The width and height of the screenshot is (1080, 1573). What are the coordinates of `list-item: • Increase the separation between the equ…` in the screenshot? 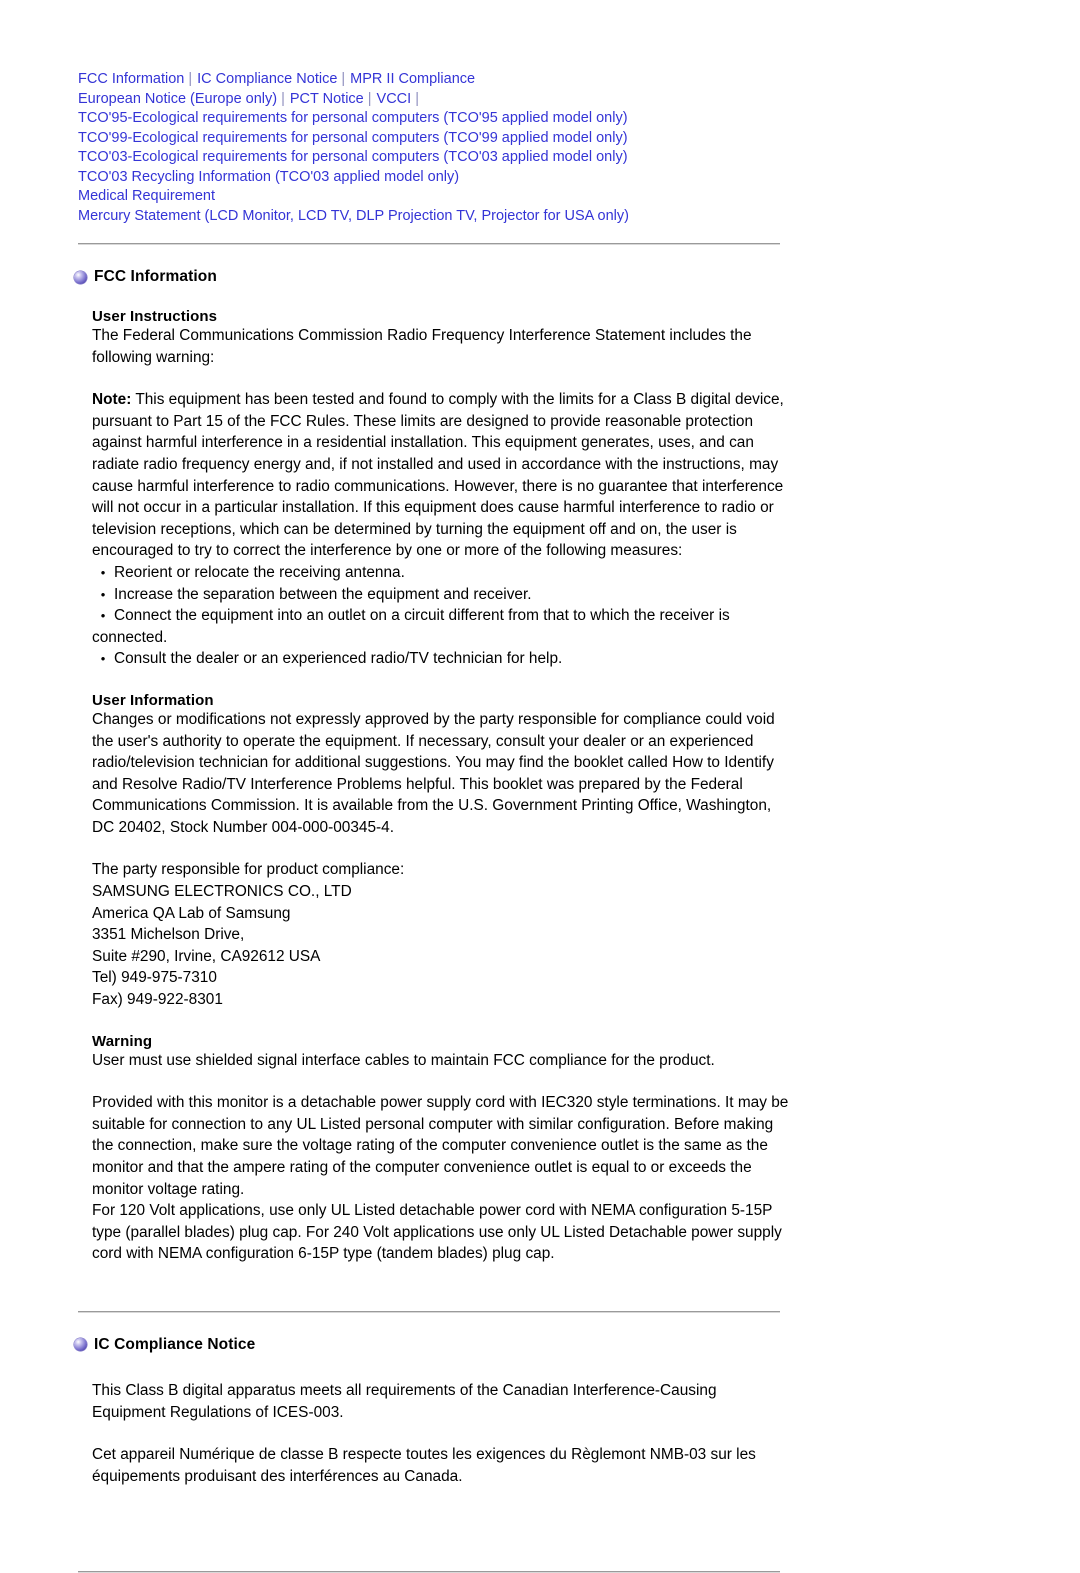 It's located at (442, 595).